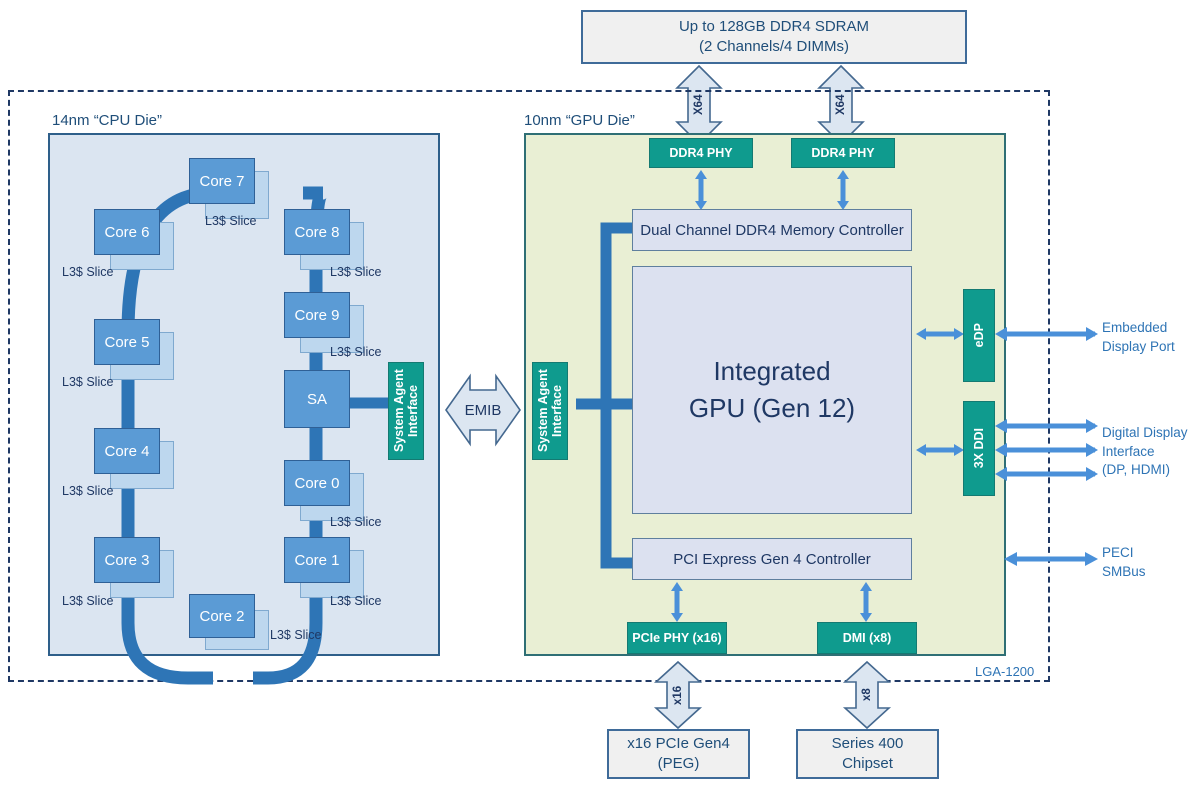 The image size is (1200, 792). I want to click on edp-external-label-arrow, so click(1069, 334).